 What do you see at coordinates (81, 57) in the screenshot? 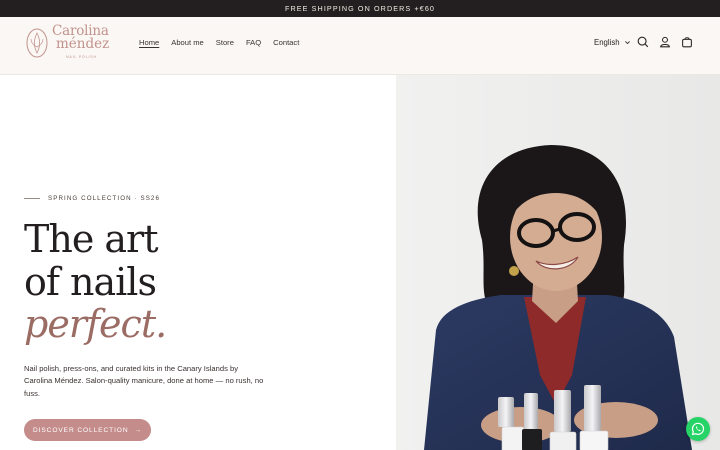
I see `logo-tagline: NAIL POLISH` at bounding box center [81, 57].